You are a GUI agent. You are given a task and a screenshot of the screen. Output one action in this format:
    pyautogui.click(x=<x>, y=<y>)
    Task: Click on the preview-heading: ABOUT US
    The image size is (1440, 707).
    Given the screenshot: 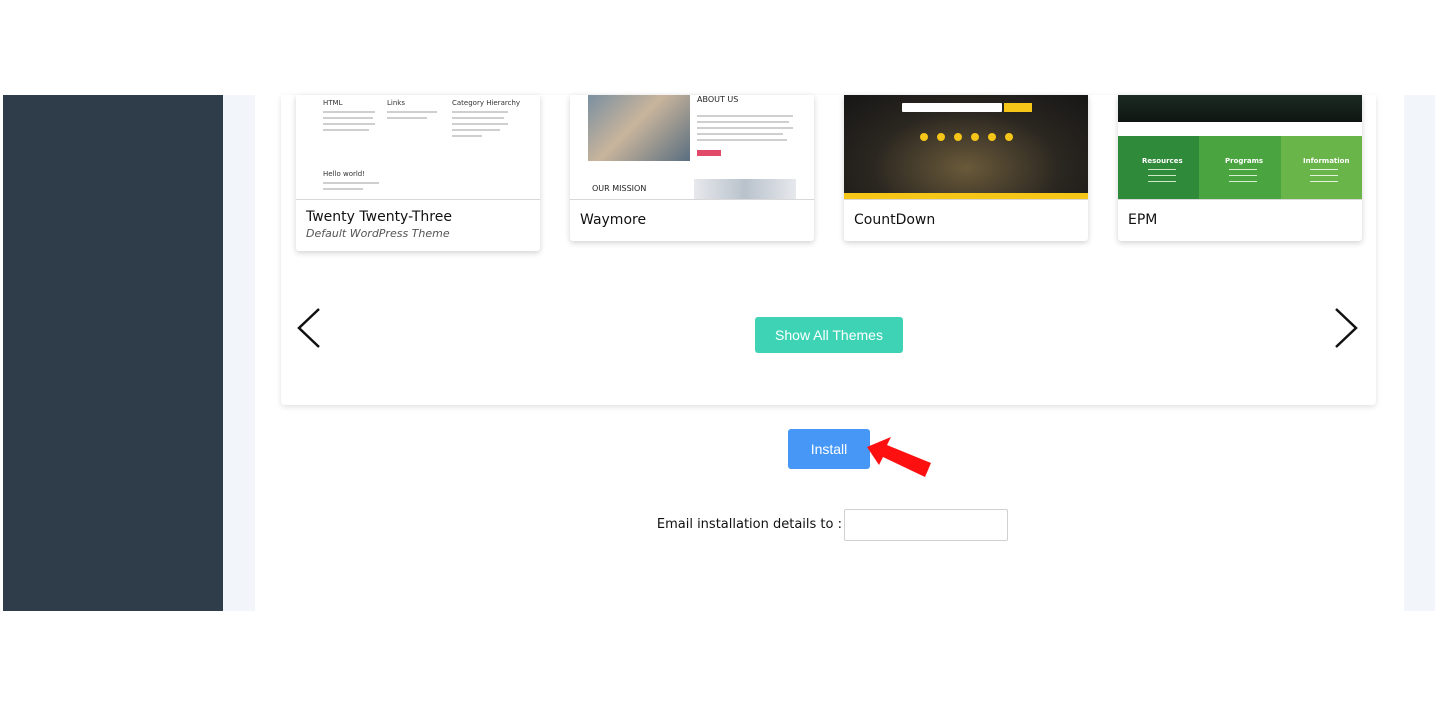 What is the action you would take?
    pyautogui.click(x=718, y=99)
    